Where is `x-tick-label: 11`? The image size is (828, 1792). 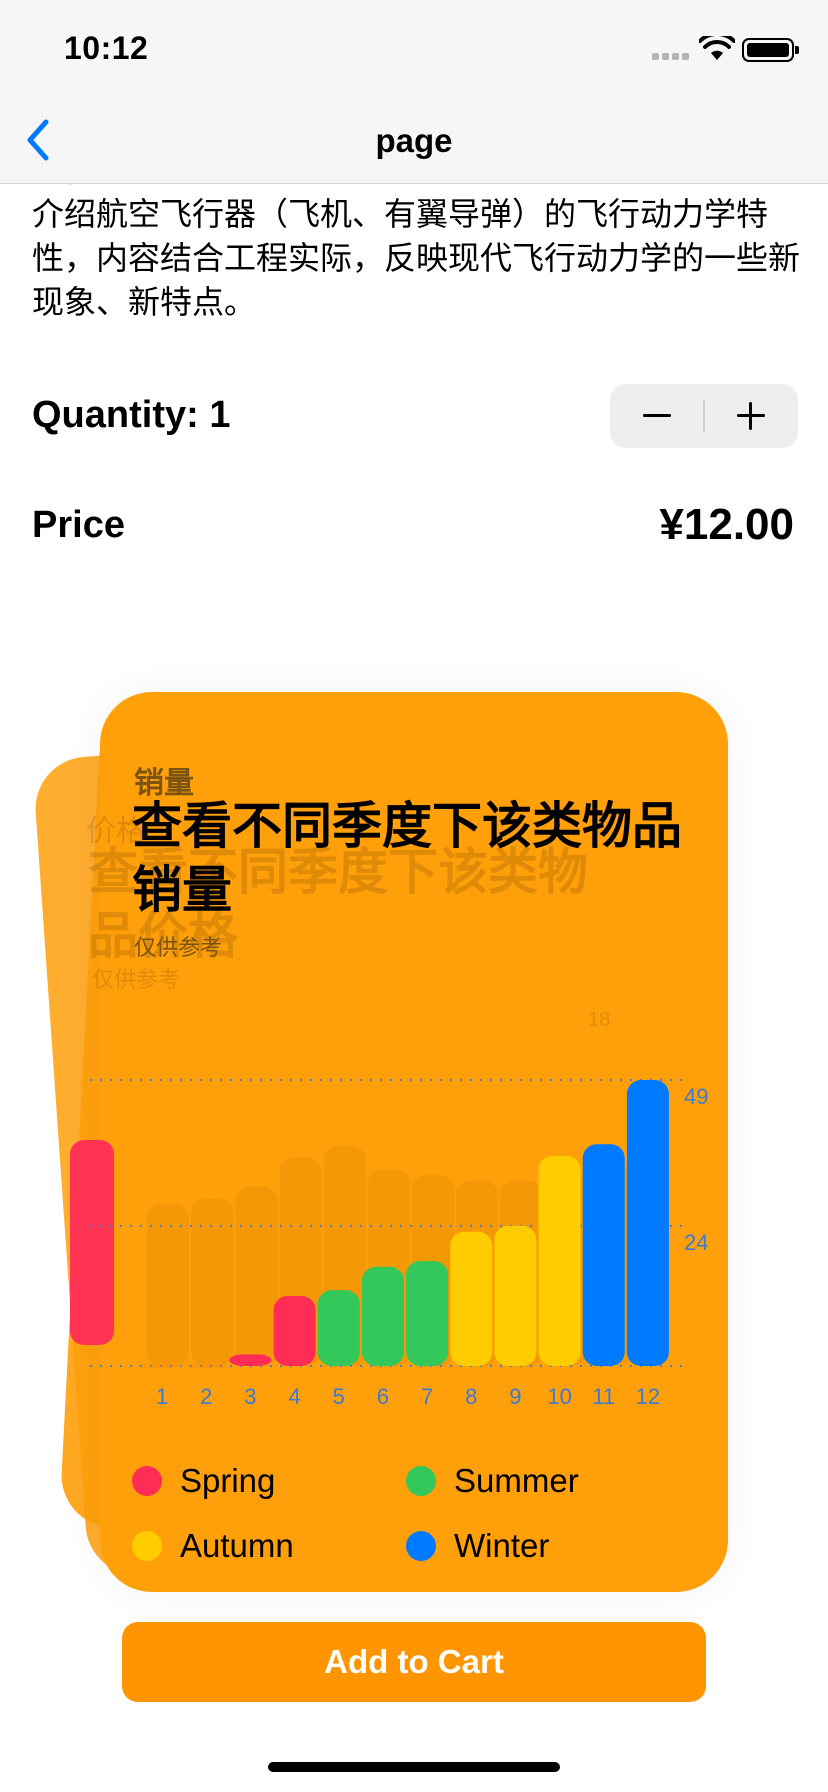
x-tick-label: 11 is located at coordinates (603, 1396).